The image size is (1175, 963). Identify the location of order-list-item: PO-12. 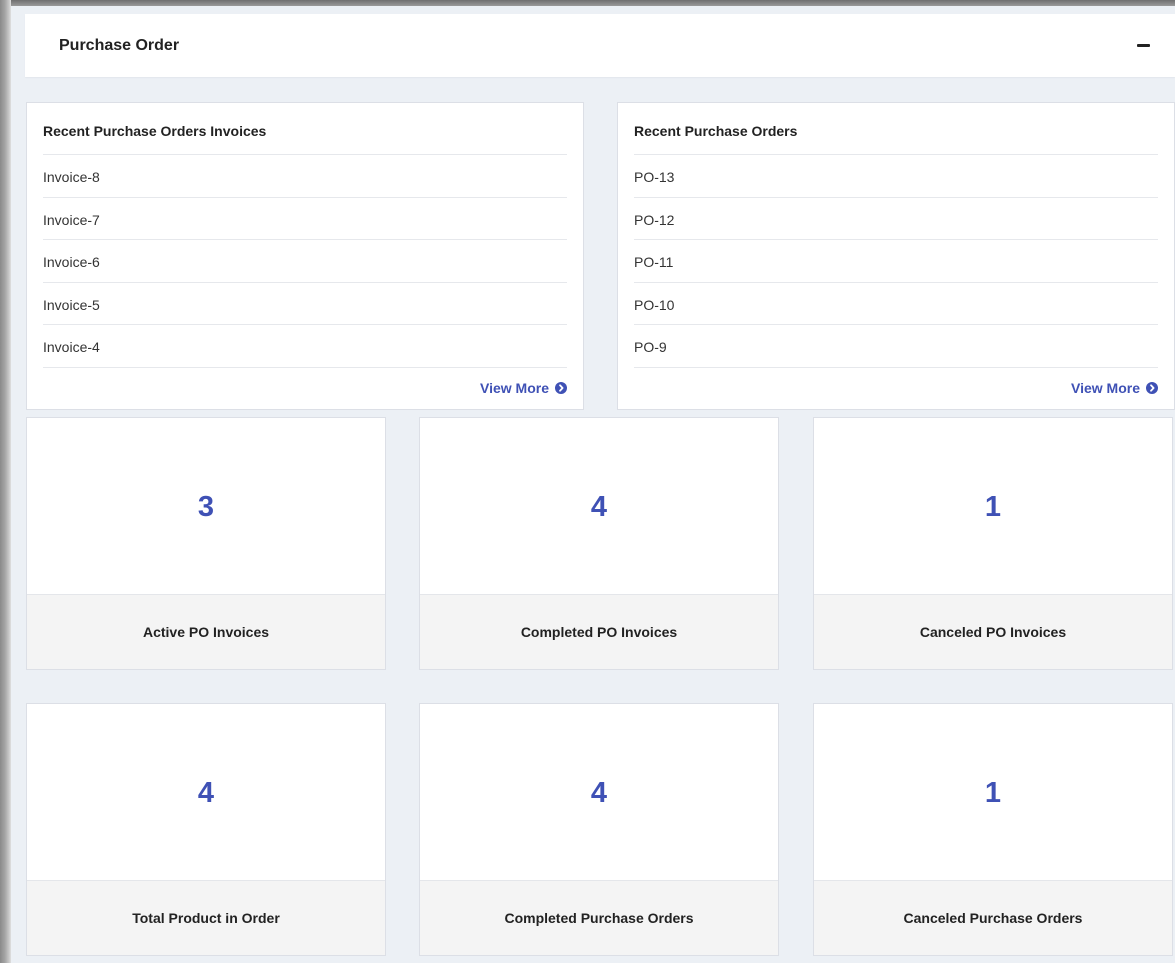
(896, 219).